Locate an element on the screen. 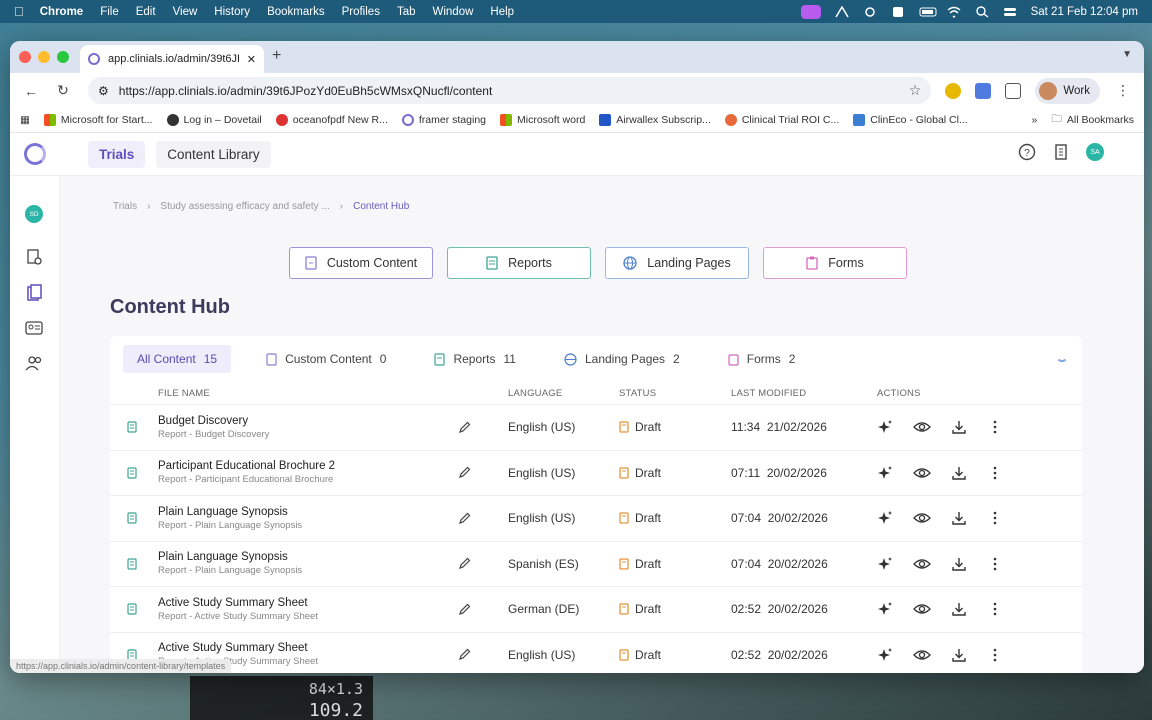 The width and height of the screenshot is (1152, 720). bookmark-item: Log in – Dovetail is located at coordinates (214, 120).